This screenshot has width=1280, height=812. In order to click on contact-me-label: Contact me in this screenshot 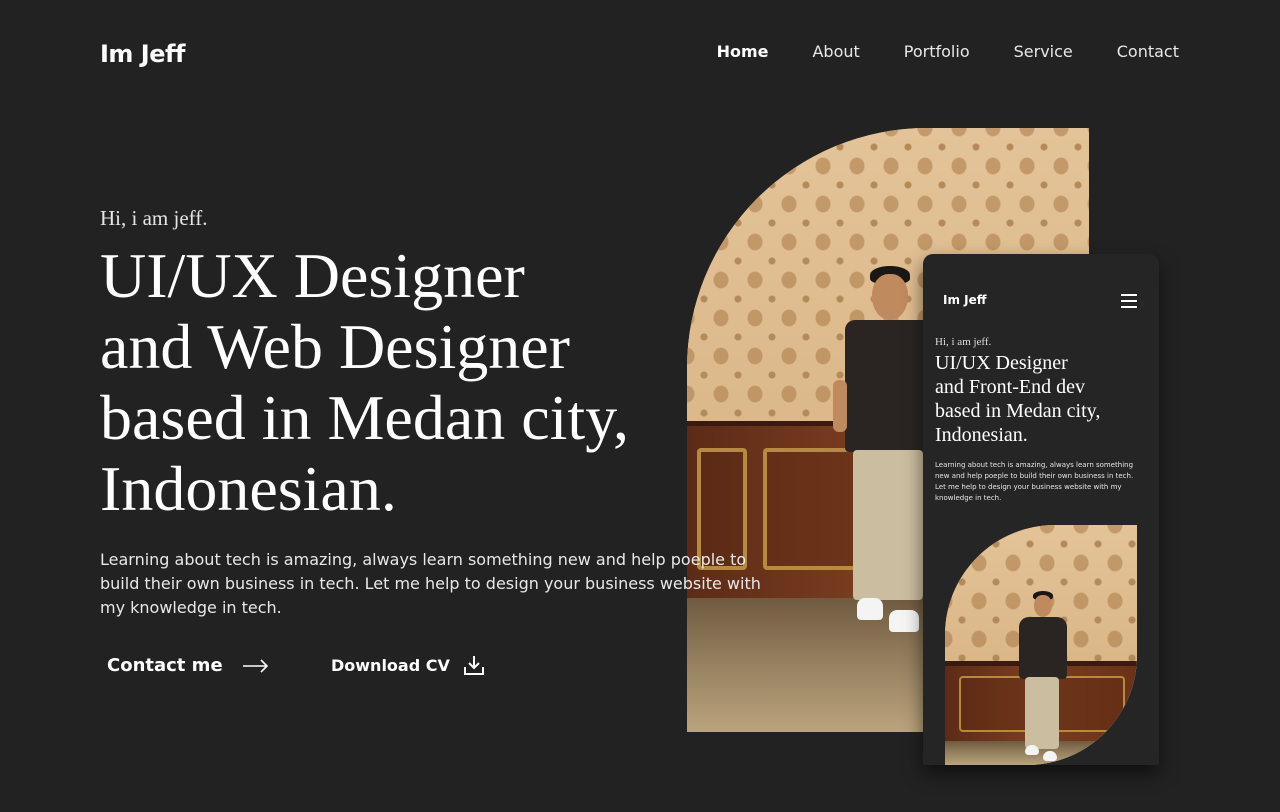, I will do `click(165, 665)`.